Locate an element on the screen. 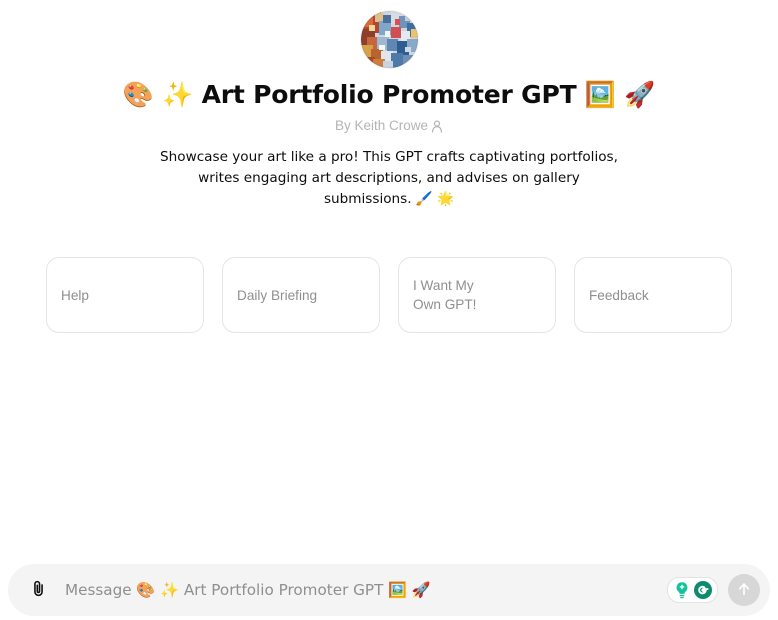 The width and height of the screenshot is (778, 620). grammarly-logo-icon is located at coordinates (703, 590).